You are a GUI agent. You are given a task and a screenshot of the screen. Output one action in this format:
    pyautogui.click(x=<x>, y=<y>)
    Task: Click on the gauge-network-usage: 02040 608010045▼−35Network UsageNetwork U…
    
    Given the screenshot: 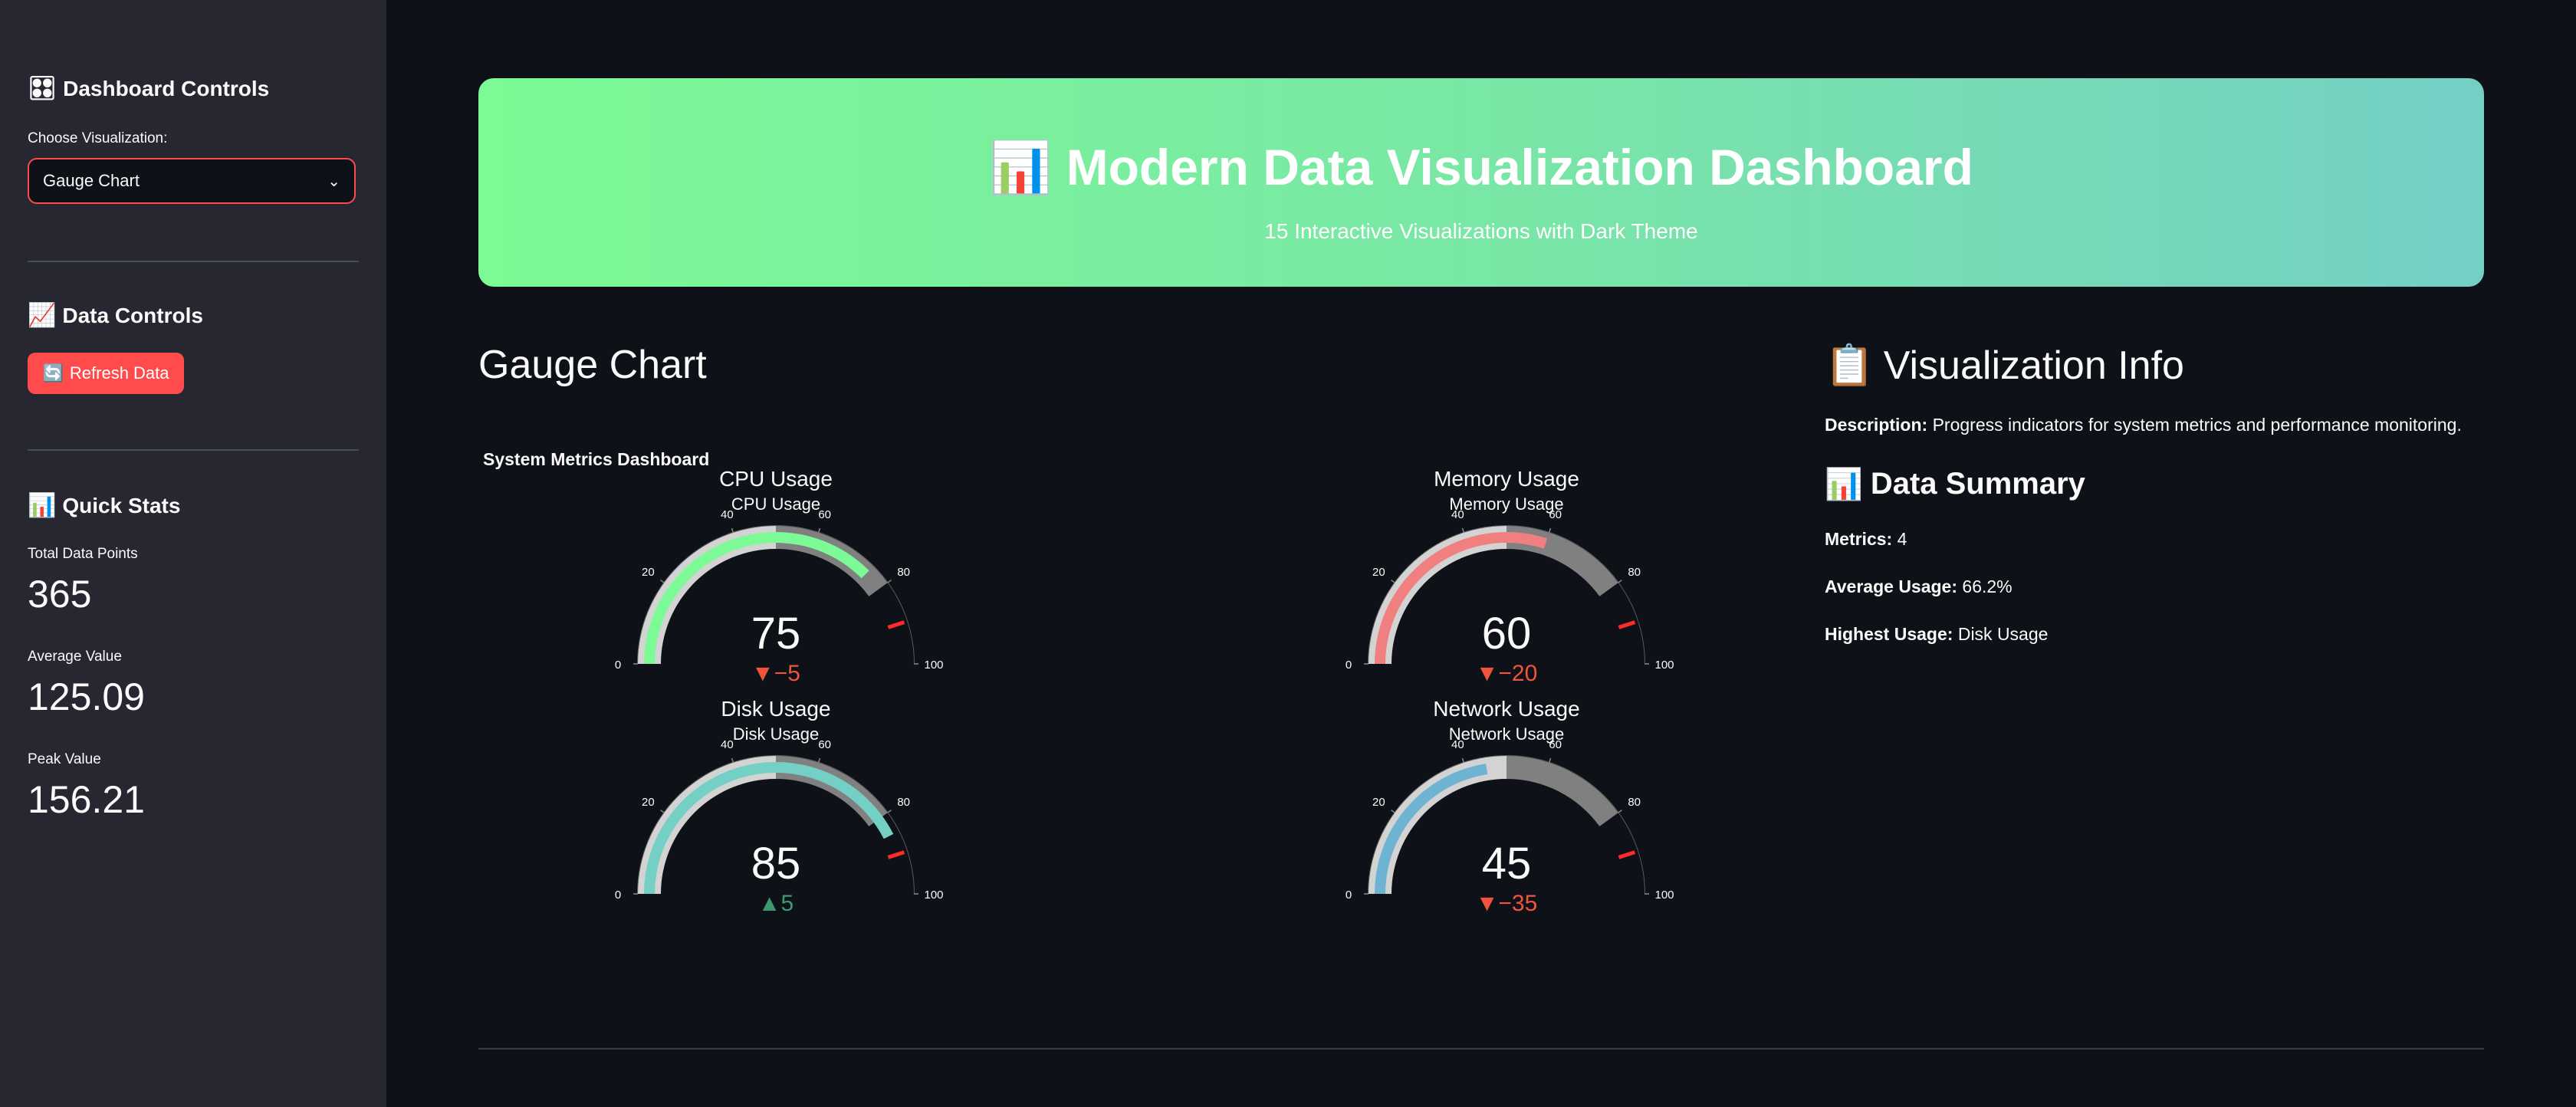 What is the action you would take?
    pyautogui.click(x=1510, y=806)
    